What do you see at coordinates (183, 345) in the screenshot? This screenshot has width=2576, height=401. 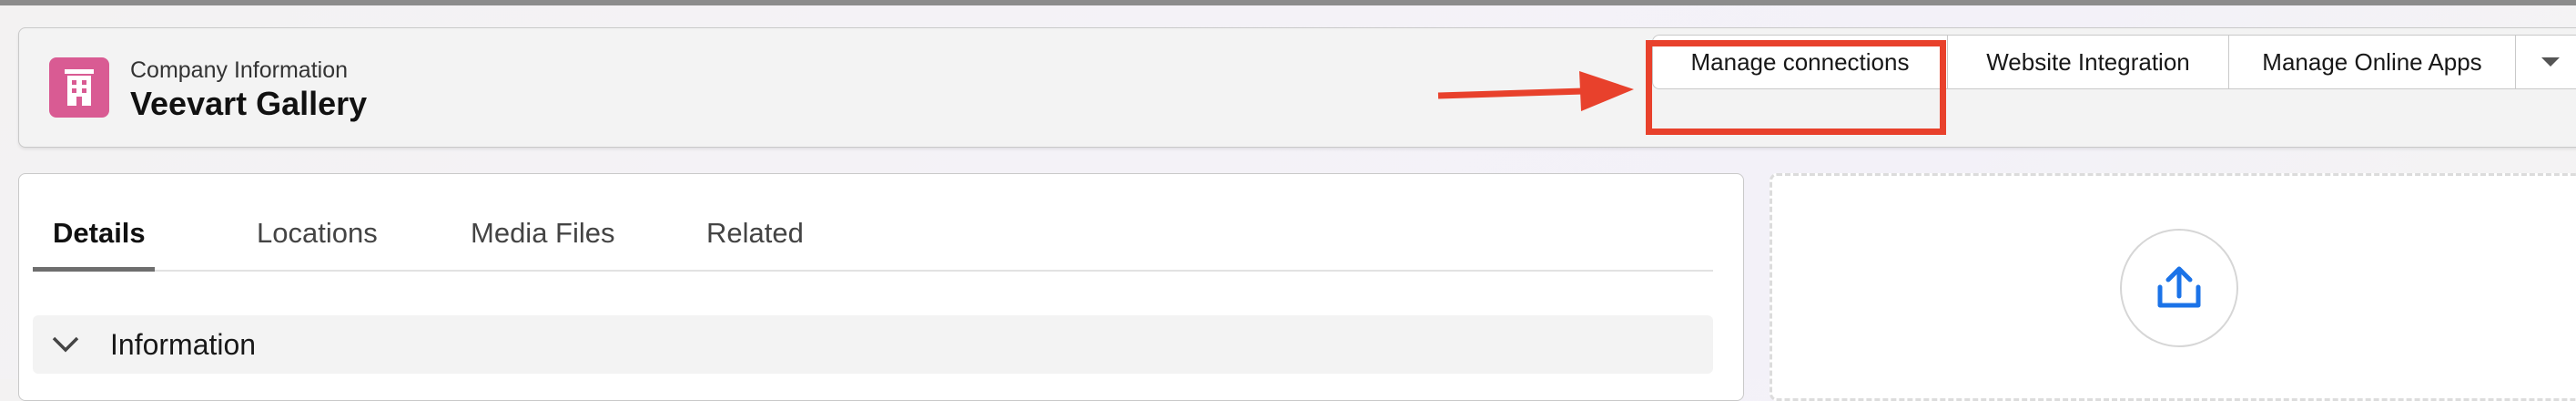 I see `section-title: Information` at bounding box center [183, 345].